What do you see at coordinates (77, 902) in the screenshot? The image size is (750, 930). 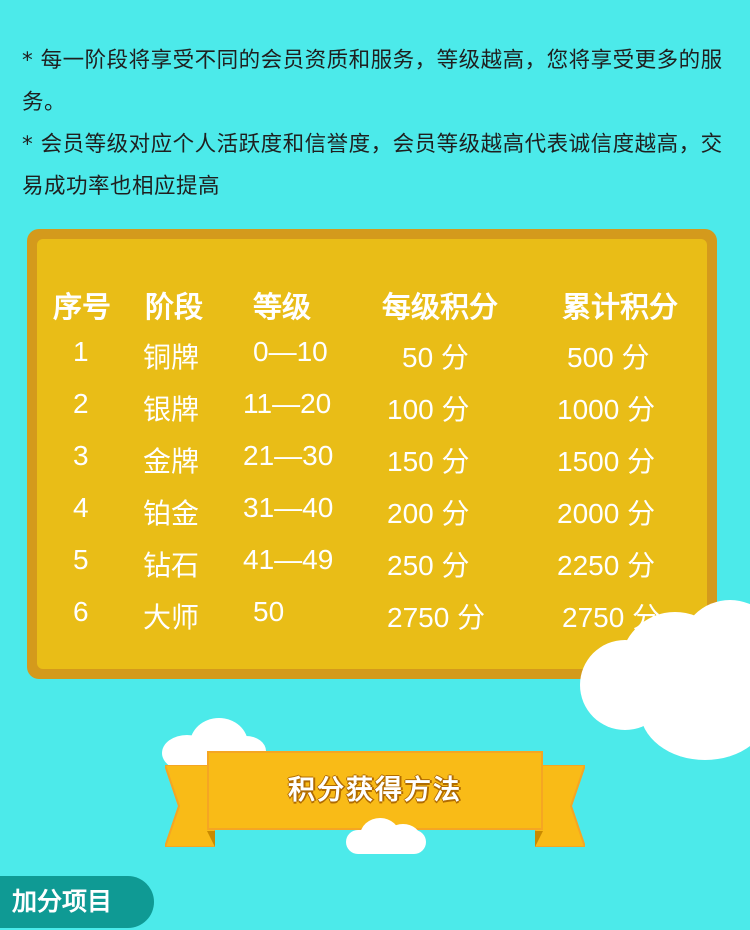 I see `section-title-tag: 加分项目` at bounding box center [77, 902].